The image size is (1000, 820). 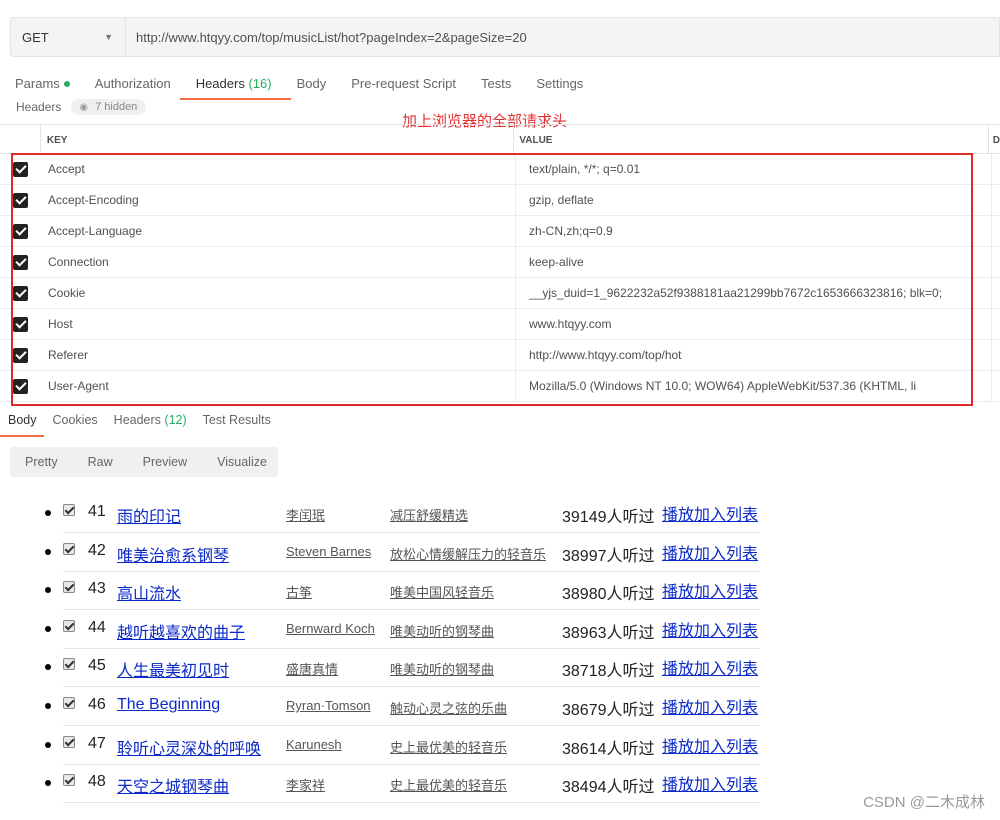 What do you see at coordinates (173, 785) in the screenshot?
I see `song-title-link: 天空之城钢琴曲` at bounding box center [173, 785].